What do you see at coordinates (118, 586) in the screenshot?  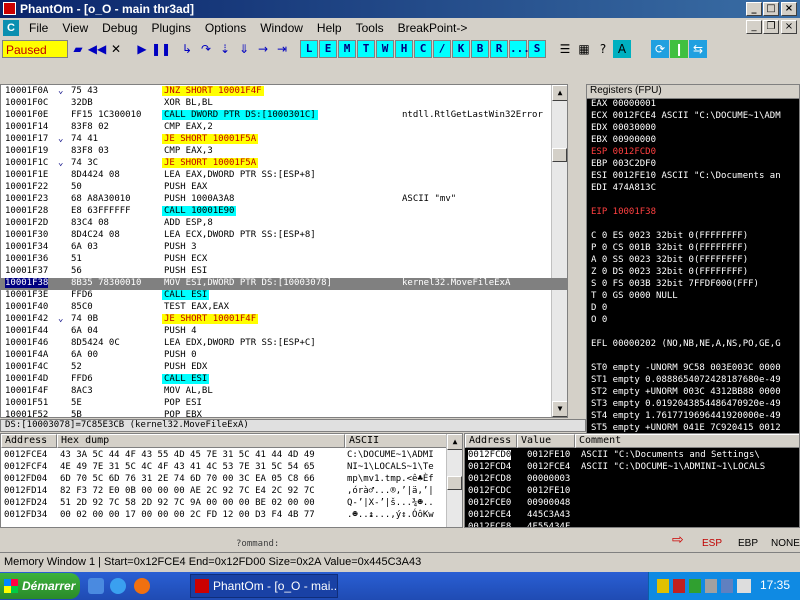 I see `internet-explorer-icon` at bounding box center [118, 586].